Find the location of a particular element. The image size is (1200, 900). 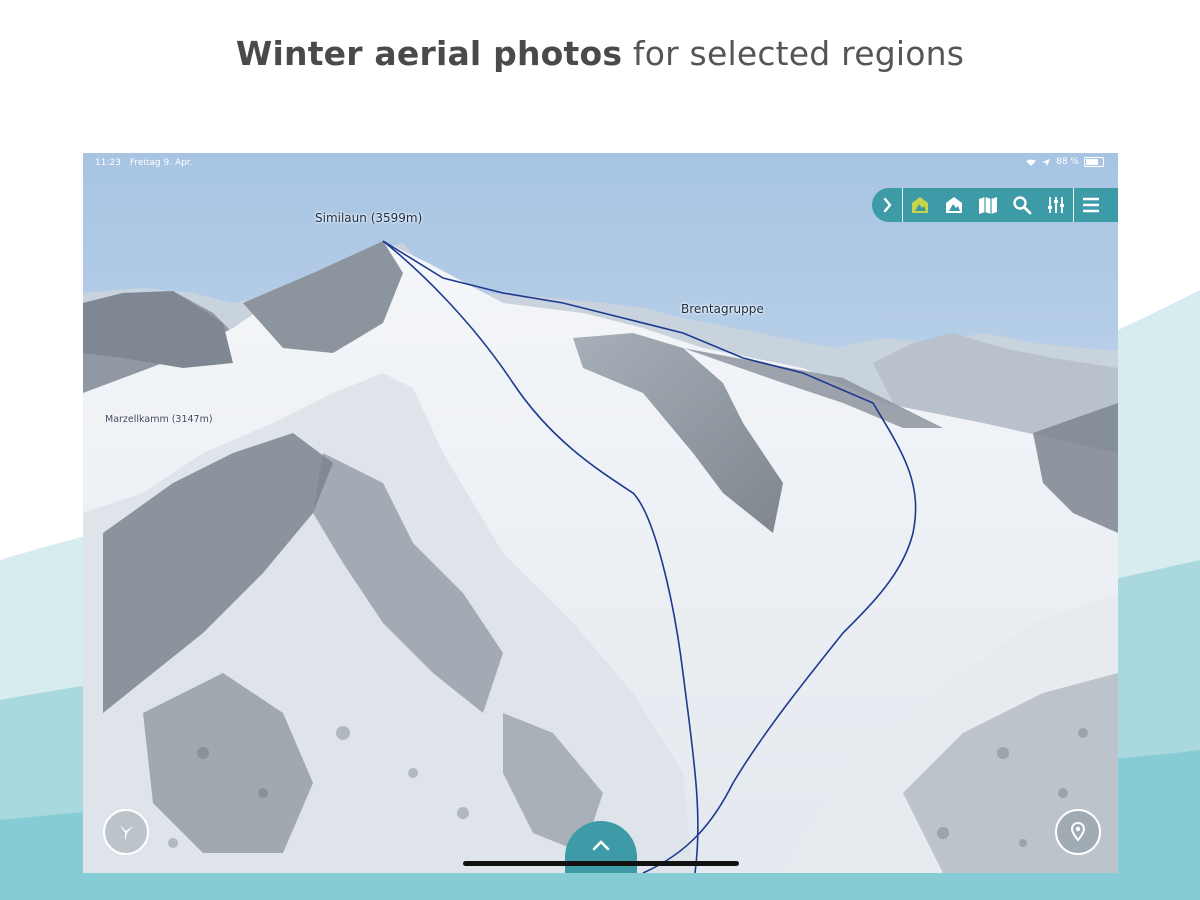

status-time: 11:23 is located at coordinates (108, 163).